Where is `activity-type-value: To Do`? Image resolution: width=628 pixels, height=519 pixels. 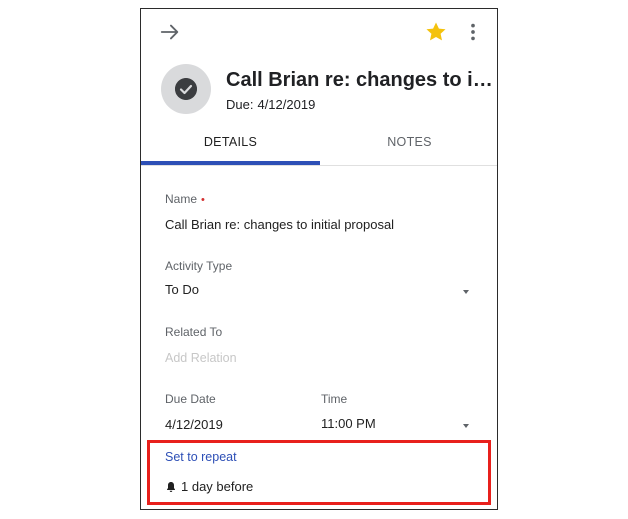
activity-type-value: To Do is located at coordinates (182, 289).